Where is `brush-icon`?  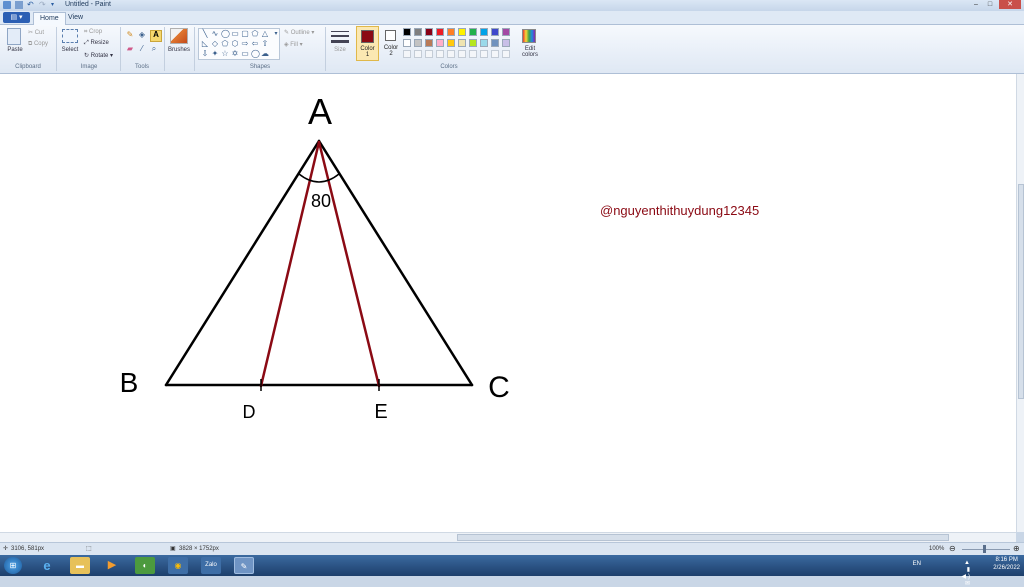
brush-icon is located at coordinates (179, 36).